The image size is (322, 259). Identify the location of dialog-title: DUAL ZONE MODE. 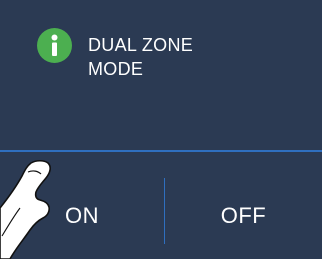
(141, 57).